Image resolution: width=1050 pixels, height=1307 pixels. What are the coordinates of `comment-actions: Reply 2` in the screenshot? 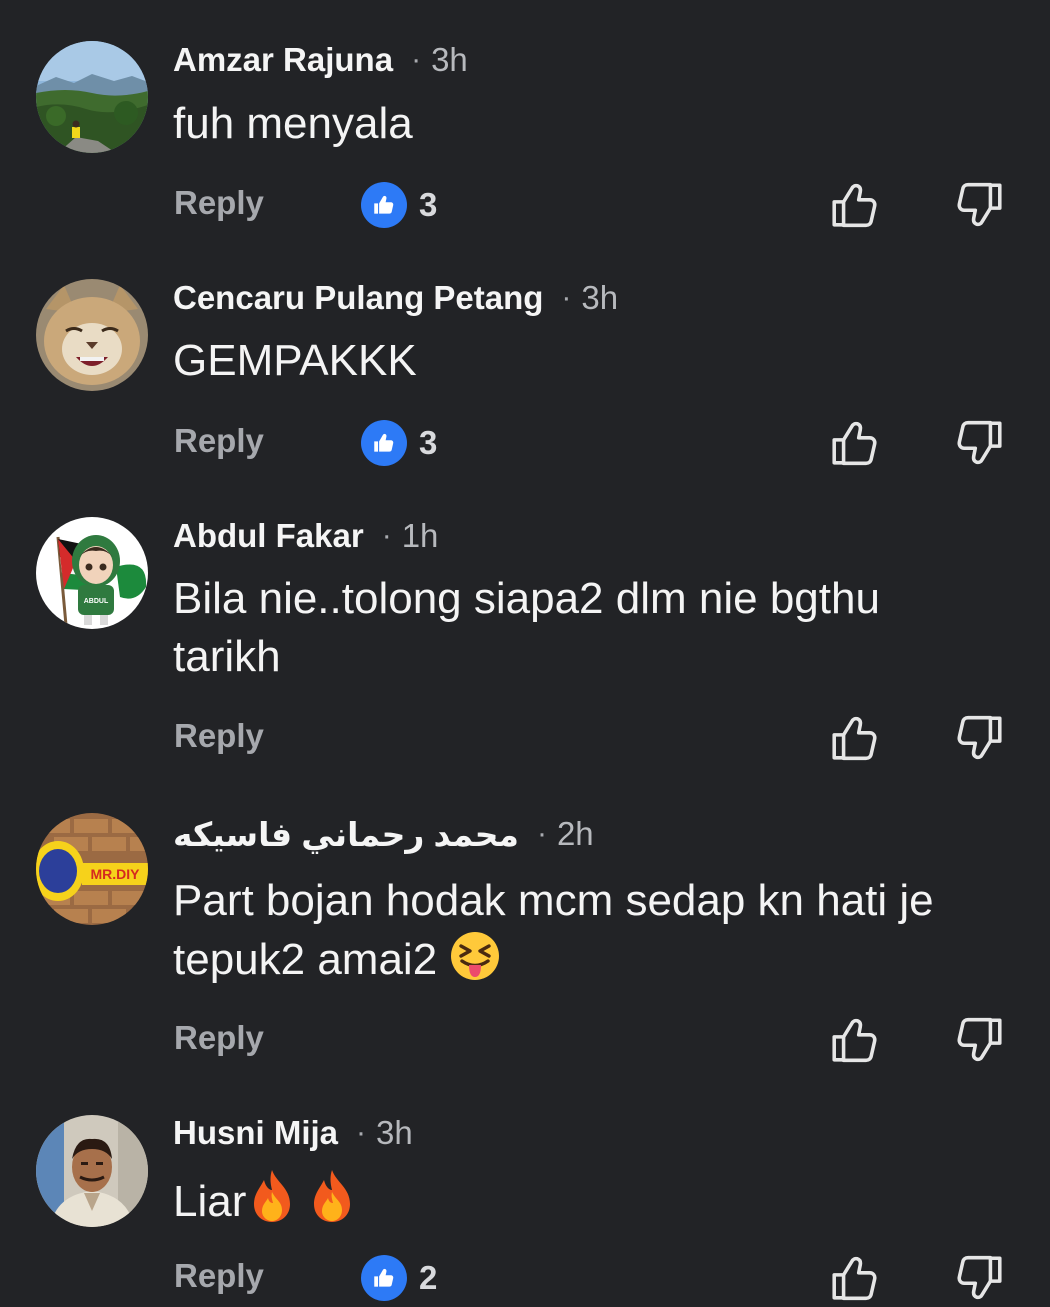 It's located at (525, 1278).